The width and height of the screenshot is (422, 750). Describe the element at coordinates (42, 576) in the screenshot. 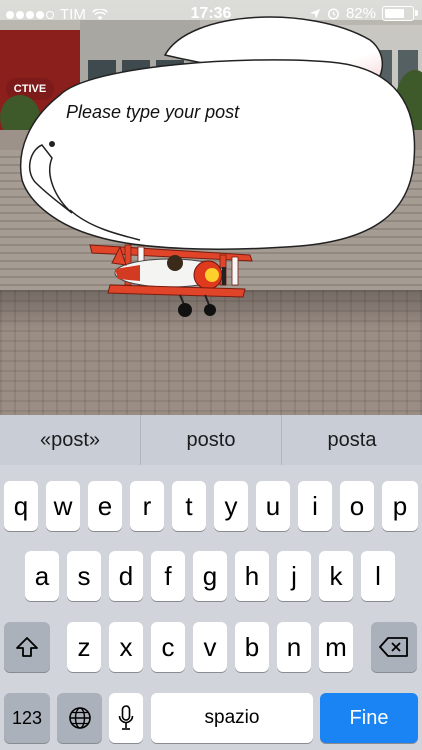

I see `key-a: a` at that location.